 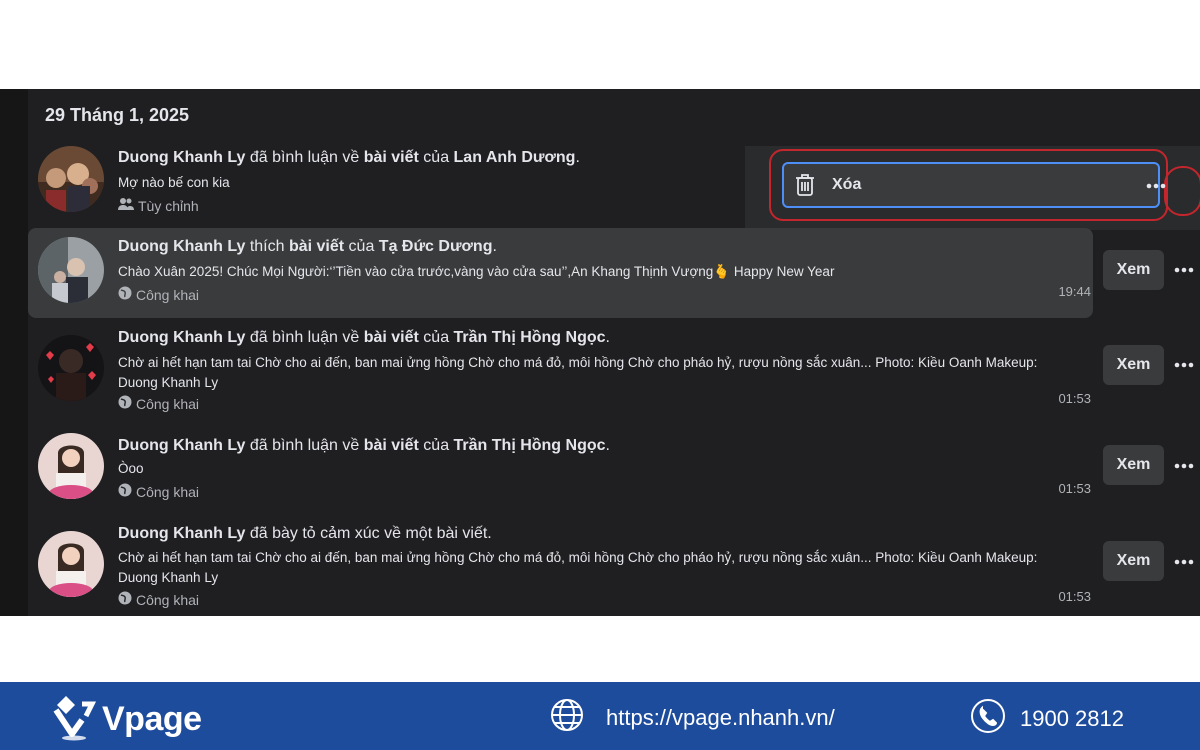 I want to click on more-options-annotation, so click(x=1182, y=191).